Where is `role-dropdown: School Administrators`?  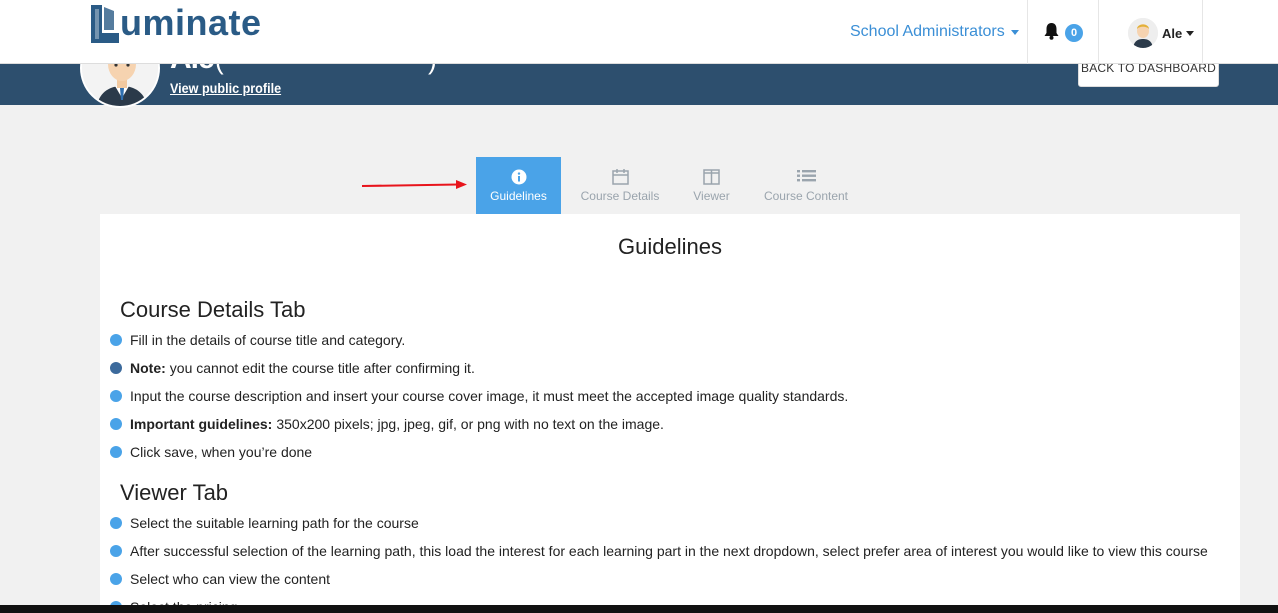 role-dropdown: School Administrators is located at coordinates (934, 32).